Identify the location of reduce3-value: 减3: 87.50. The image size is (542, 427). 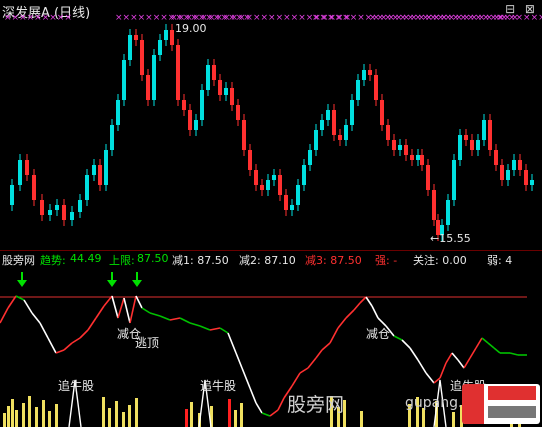
(333, 260).